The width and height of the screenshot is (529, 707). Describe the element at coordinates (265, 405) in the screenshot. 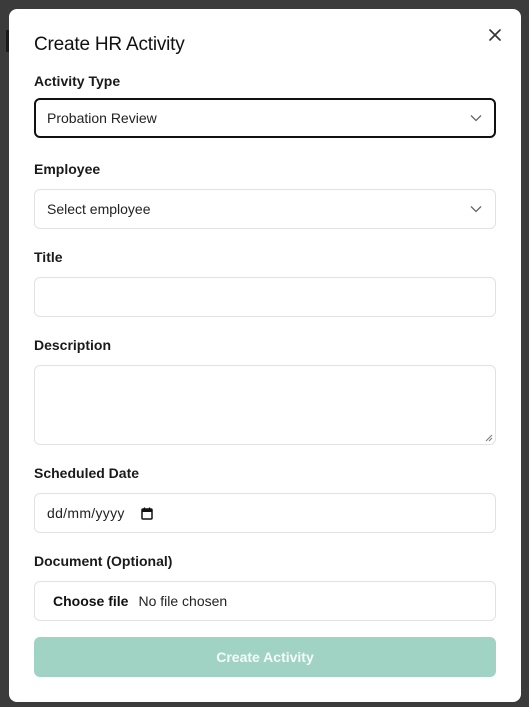

I see `description-textarea` at that location.